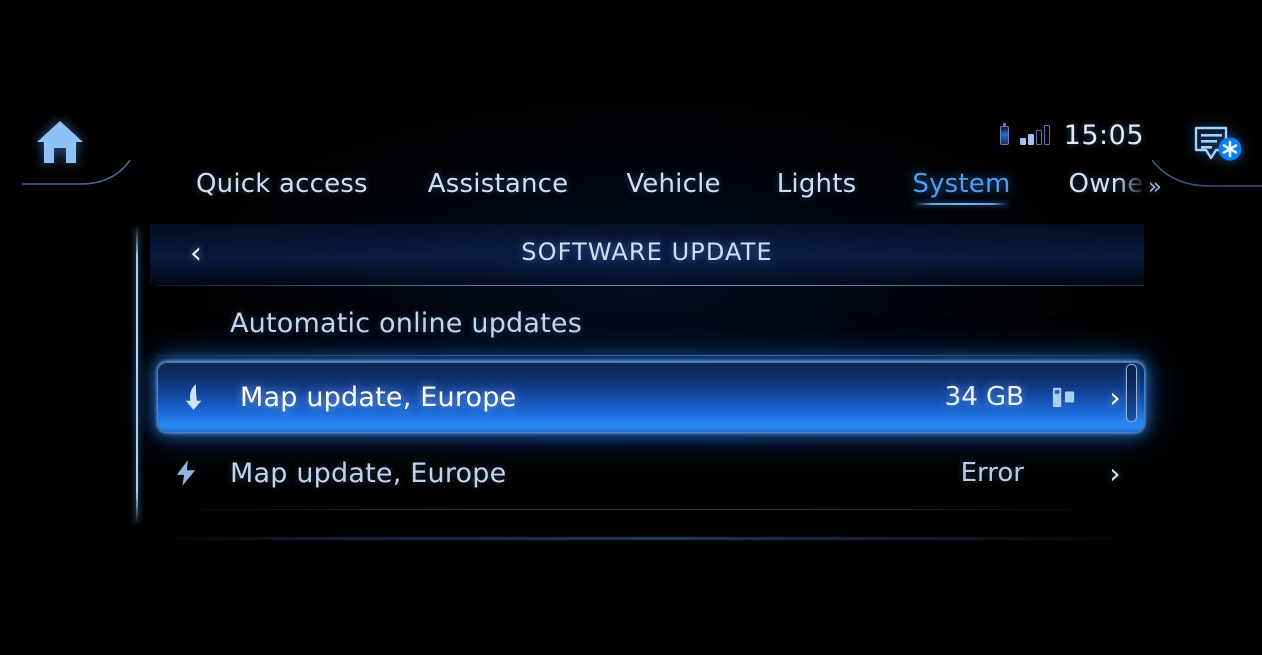 Image resolution: width=1262 pixels, height=655 pixels. What do you see at coordinates (1005, 134) in the screenshot?
I see `battery-icon` at bounding box center [1005, 134].